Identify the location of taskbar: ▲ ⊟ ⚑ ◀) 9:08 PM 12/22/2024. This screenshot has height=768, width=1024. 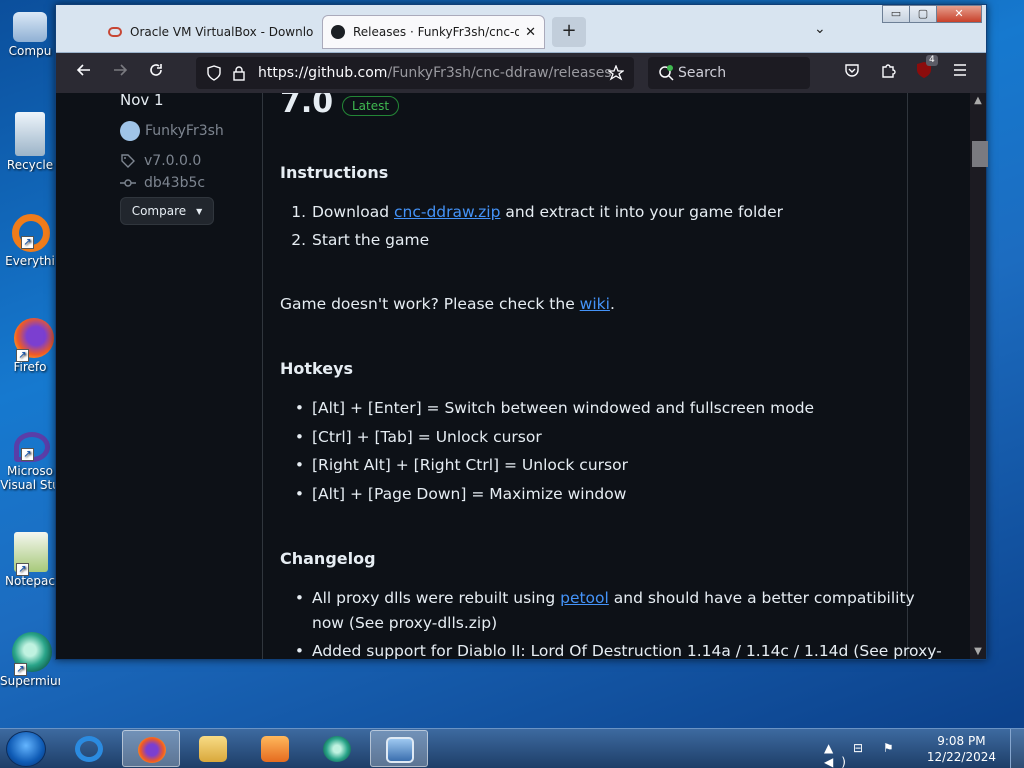
(512, 748).